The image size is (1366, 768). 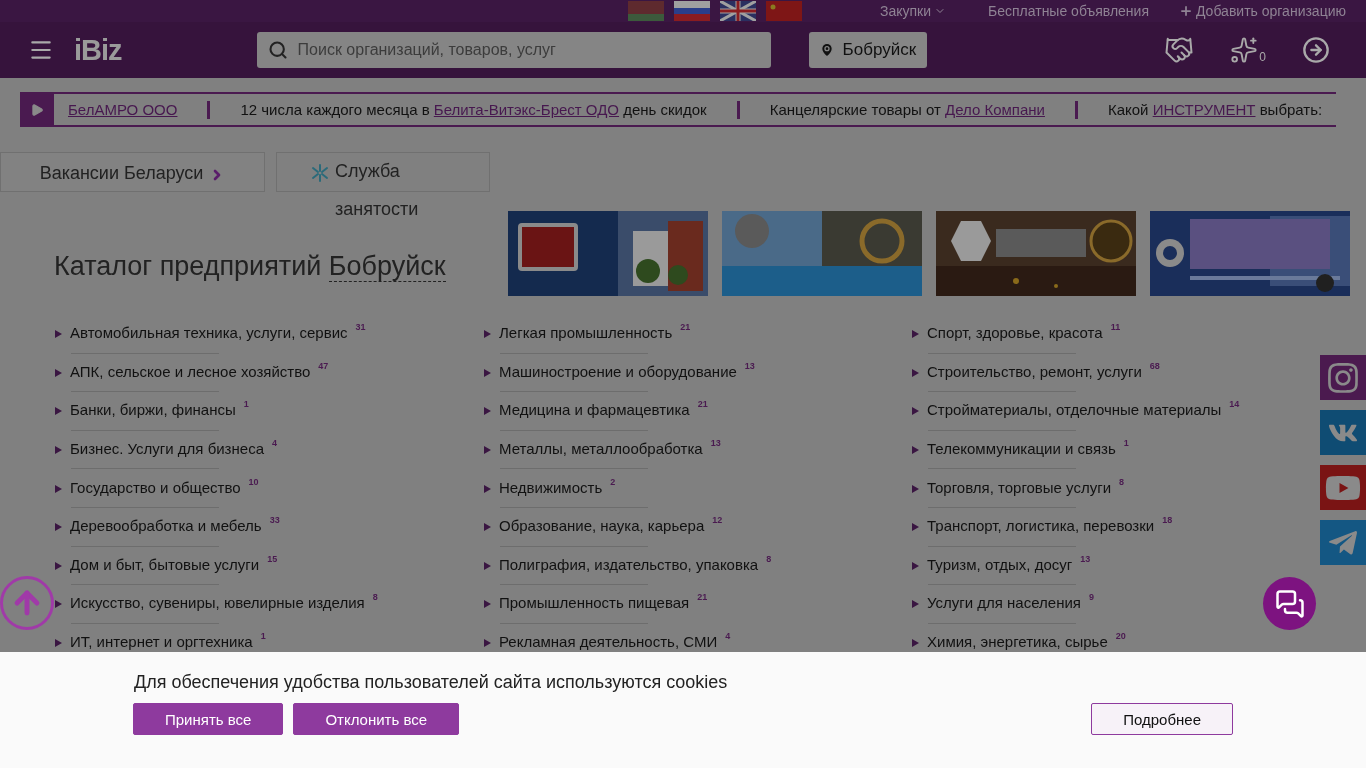 What do you see at coordinates (691, 11) in the screenshot?
I see `russia-flag-icon` at bounding box center [691, 11].